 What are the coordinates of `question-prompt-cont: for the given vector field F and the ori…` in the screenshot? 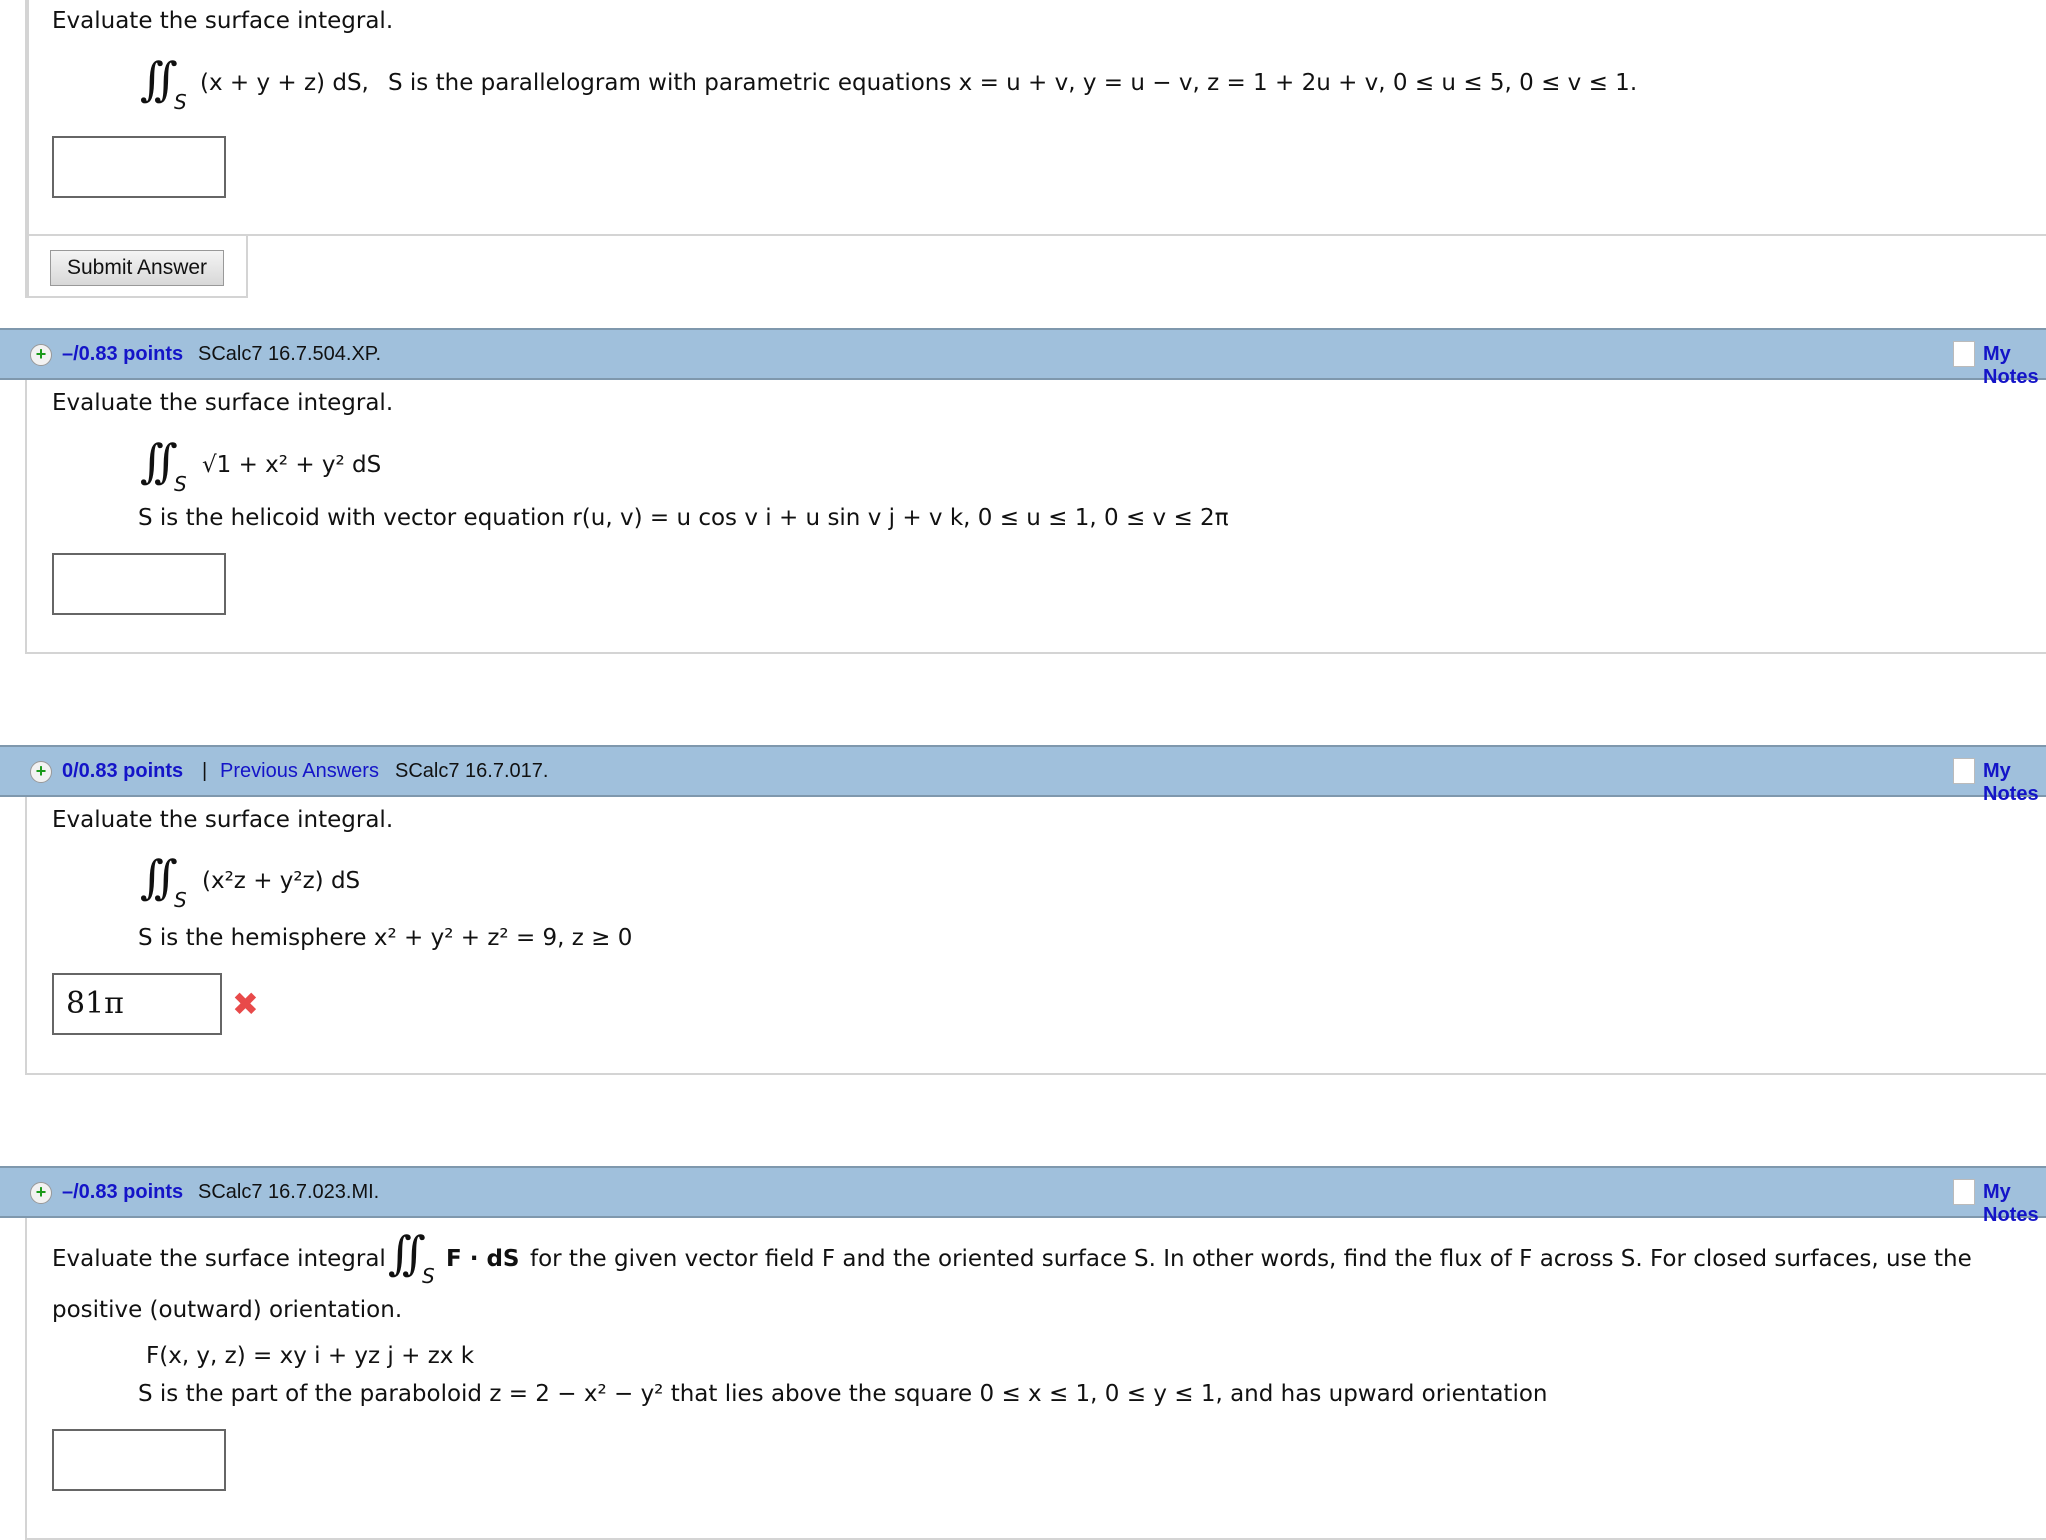 It's located at (1251, 1259).